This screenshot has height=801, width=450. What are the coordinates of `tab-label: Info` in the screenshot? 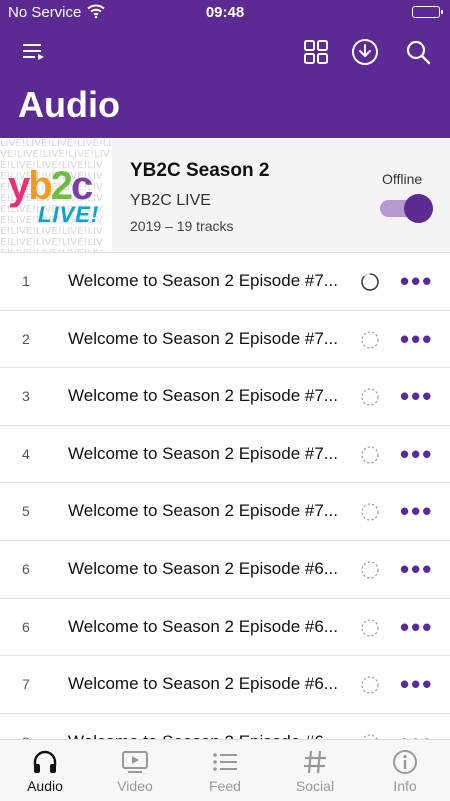 It's located at (405, 786).